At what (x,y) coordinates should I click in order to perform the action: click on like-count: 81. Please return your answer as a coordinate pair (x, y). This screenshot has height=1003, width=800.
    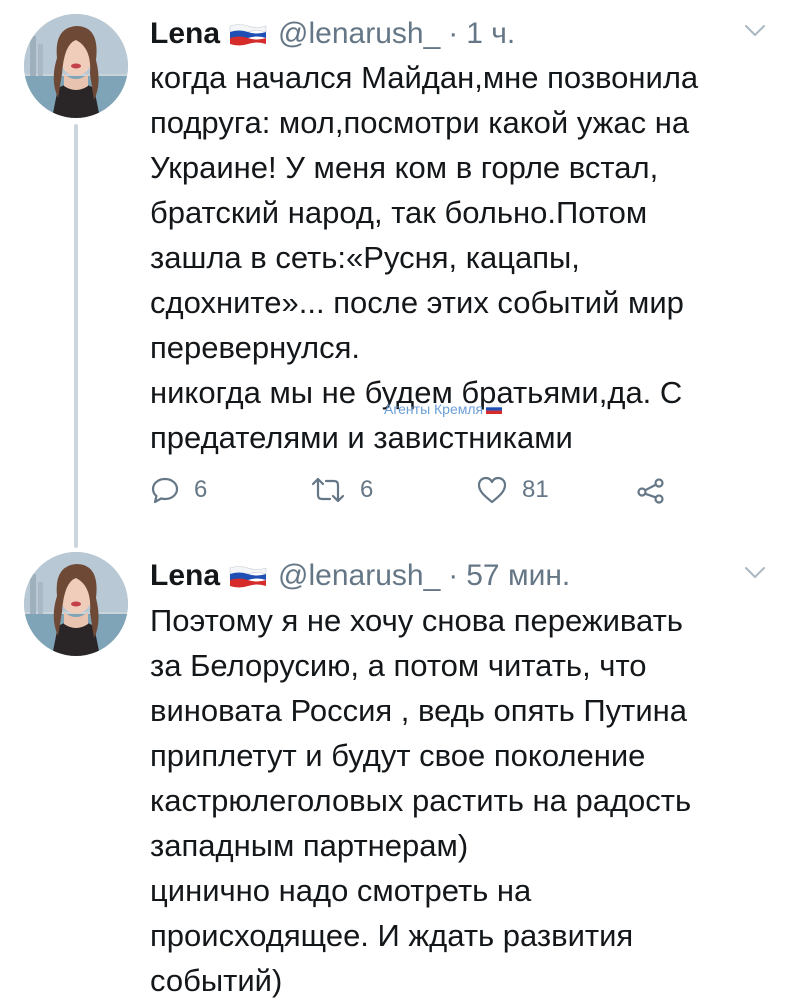
    Looking at the image, I should click on (535, 489).